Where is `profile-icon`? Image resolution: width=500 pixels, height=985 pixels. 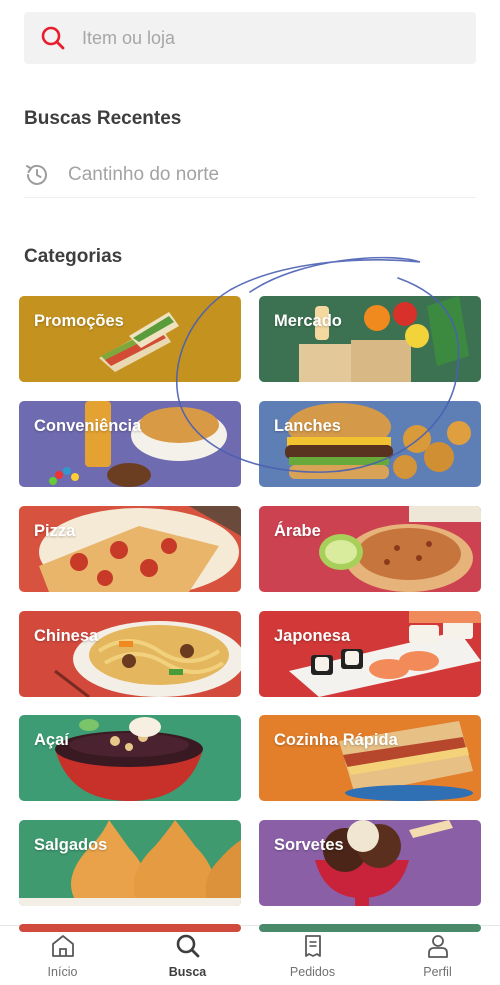
profile-icon is located at coordinates (438, 946).